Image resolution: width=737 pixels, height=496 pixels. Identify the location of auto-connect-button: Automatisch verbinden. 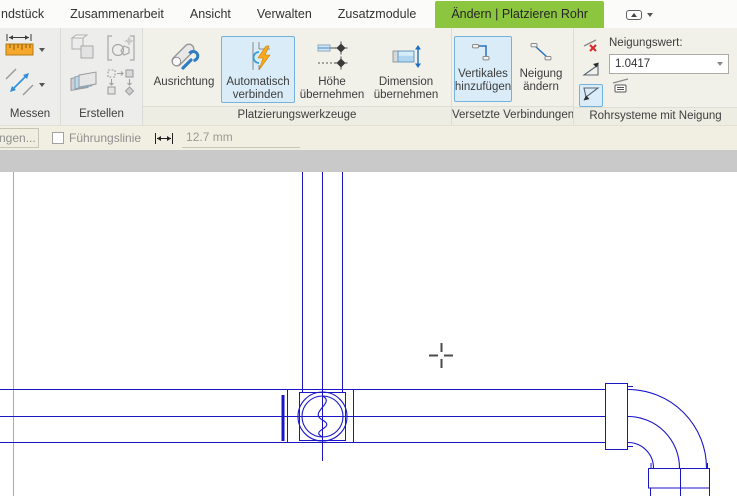
(258, 69).